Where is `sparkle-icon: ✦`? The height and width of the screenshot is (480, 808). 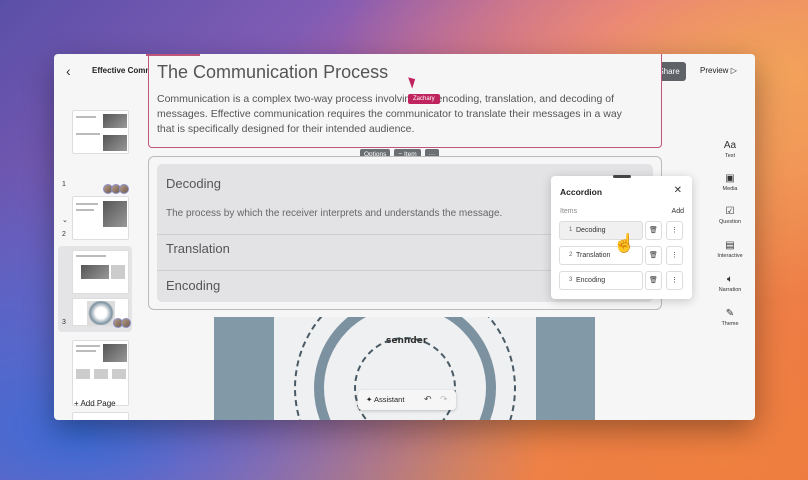
sparkle-icon: ✦ is located at coordinates (369, 399).